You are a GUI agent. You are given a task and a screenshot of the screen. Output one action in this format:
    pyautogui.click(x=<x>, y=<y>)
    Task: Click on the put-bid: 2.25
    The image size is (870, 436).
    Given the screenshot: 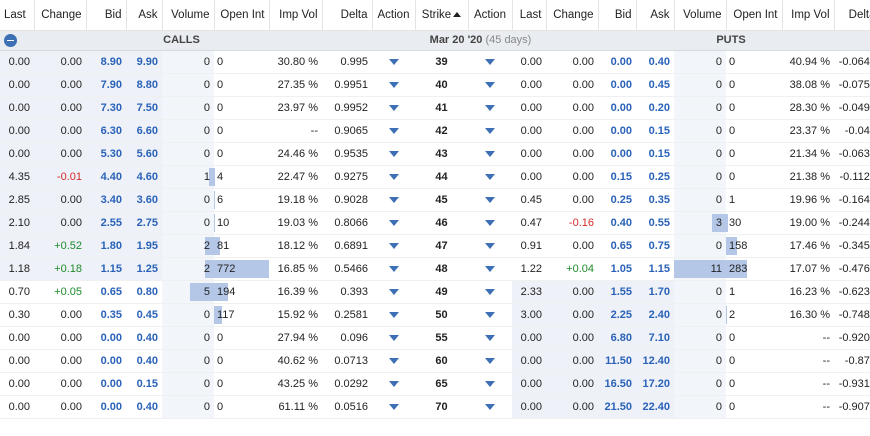 What is the action you would take?
    pyautogui.click(x=617, y=315)
    